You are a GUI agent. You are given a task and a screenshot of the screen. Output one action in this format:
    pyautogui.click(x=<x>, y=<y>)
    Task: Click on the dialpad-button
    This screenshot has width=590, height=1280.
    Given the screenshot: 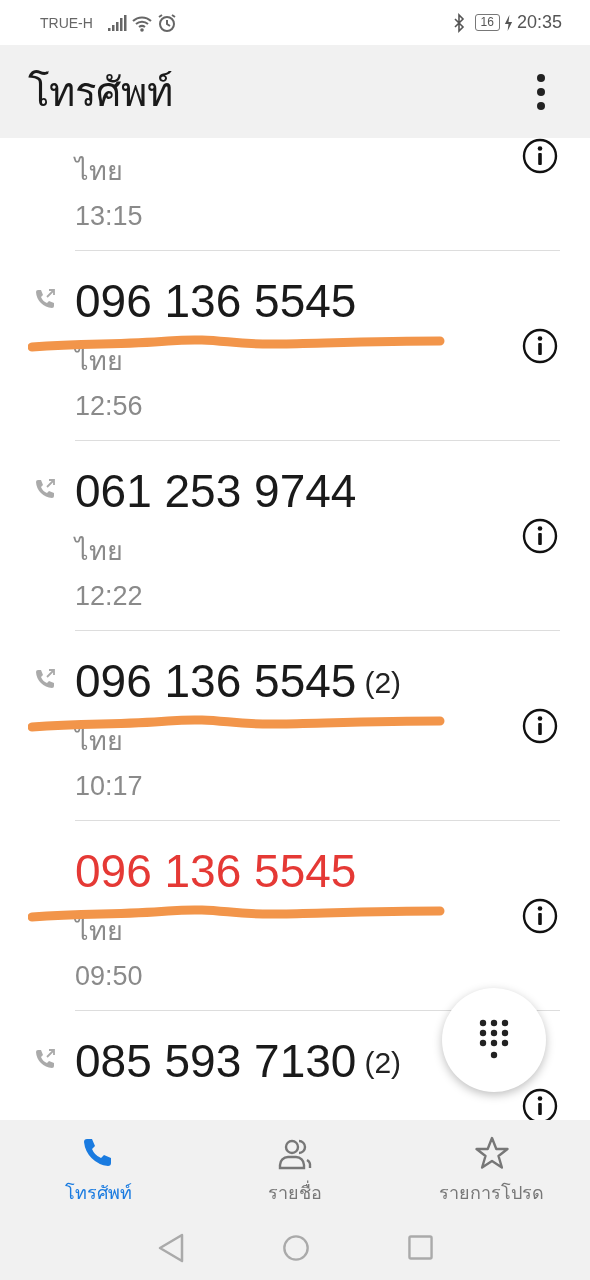 What is the action you would take?
    pyautogui.click(x=494, y=1040)
    